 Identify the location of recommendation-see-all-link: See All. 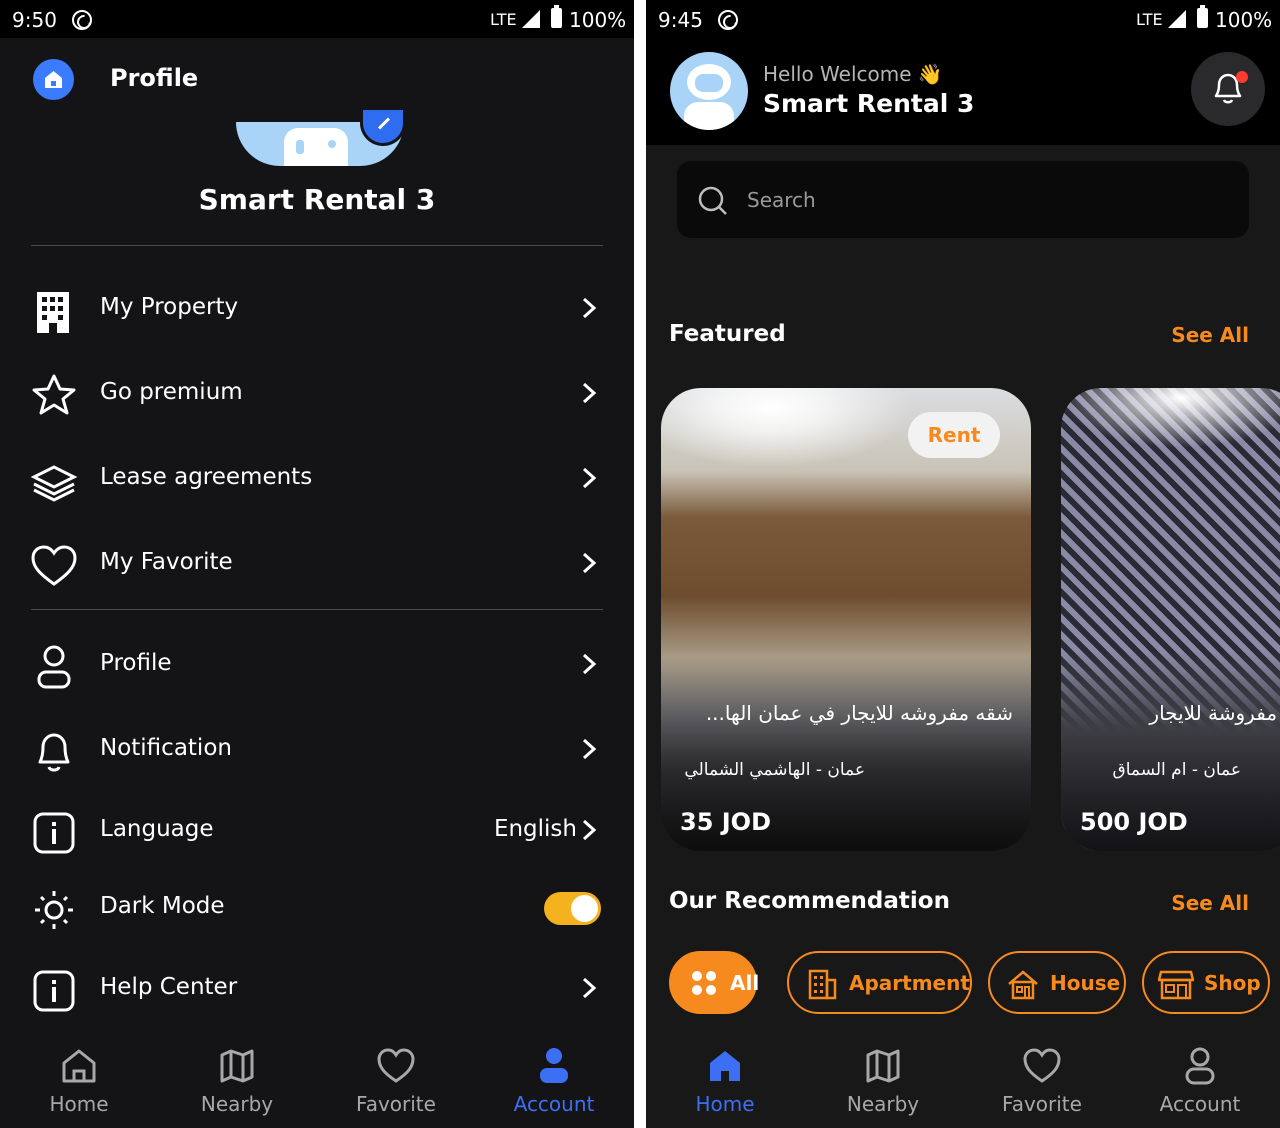
(1210, 903).